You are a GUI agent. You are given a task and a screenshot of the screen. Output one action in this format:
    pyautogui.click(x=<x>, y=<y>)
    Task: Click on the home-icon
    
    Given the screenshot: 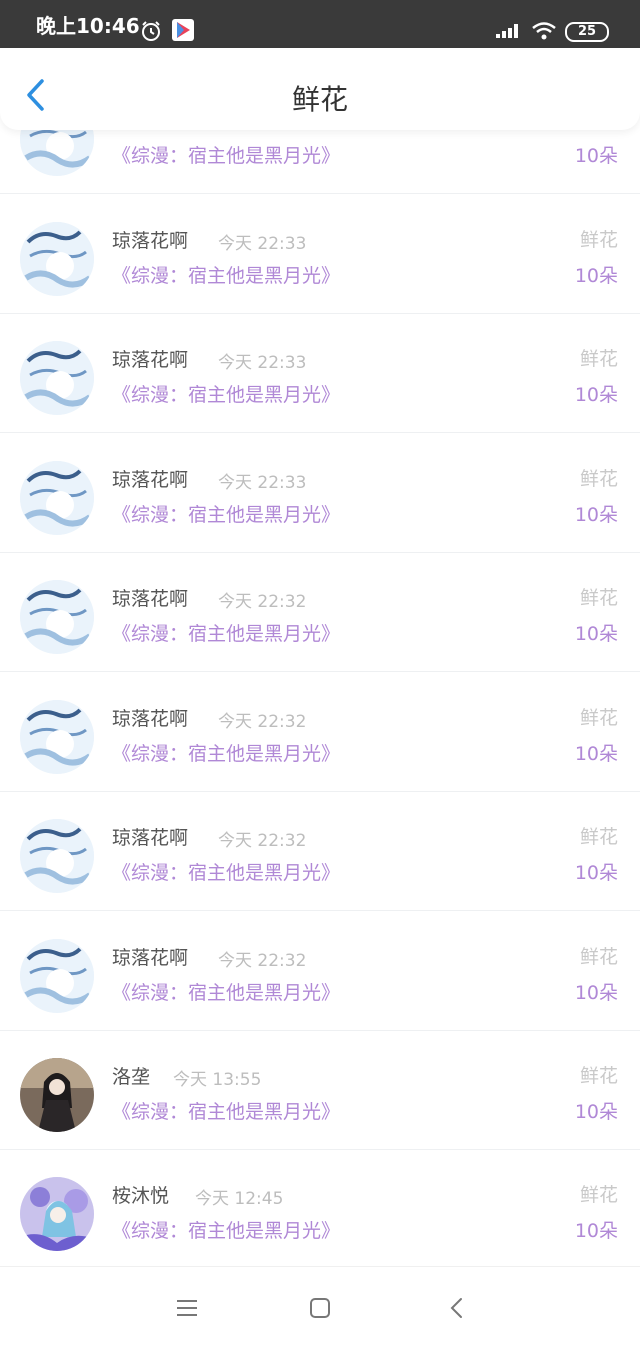 What is the action you would take?
    pyautogui.click(x=320, y=1308)
    